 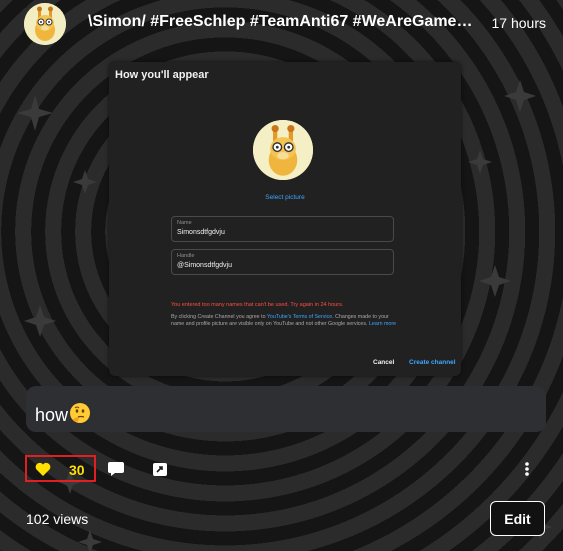 What do you see at coordinates (52, 415) in the screenshot?
I see `comment-text: how` at bounding box center [52, 415].